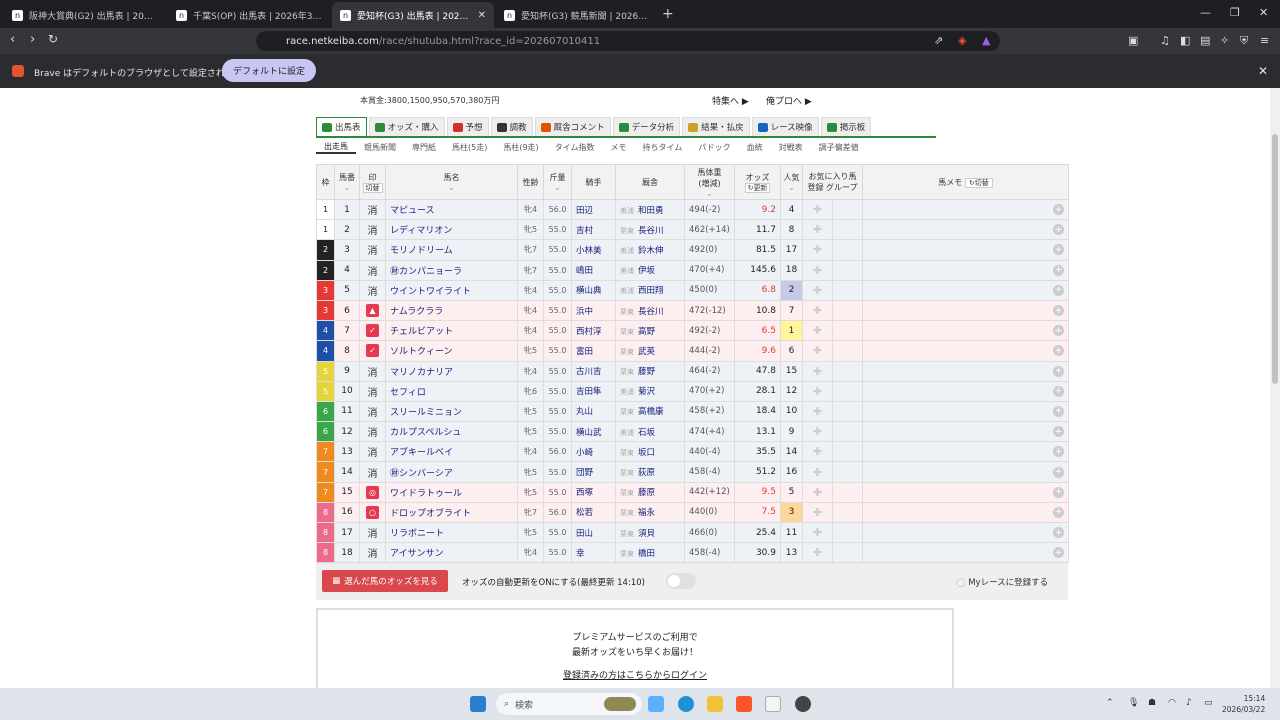 Image resolution: width=1280 pixels, height=720 pixels. What do you see at coordinates (593, 452) in the screenshot?
I see `jockey-link: 小崎` at bounding box center [593, 452].